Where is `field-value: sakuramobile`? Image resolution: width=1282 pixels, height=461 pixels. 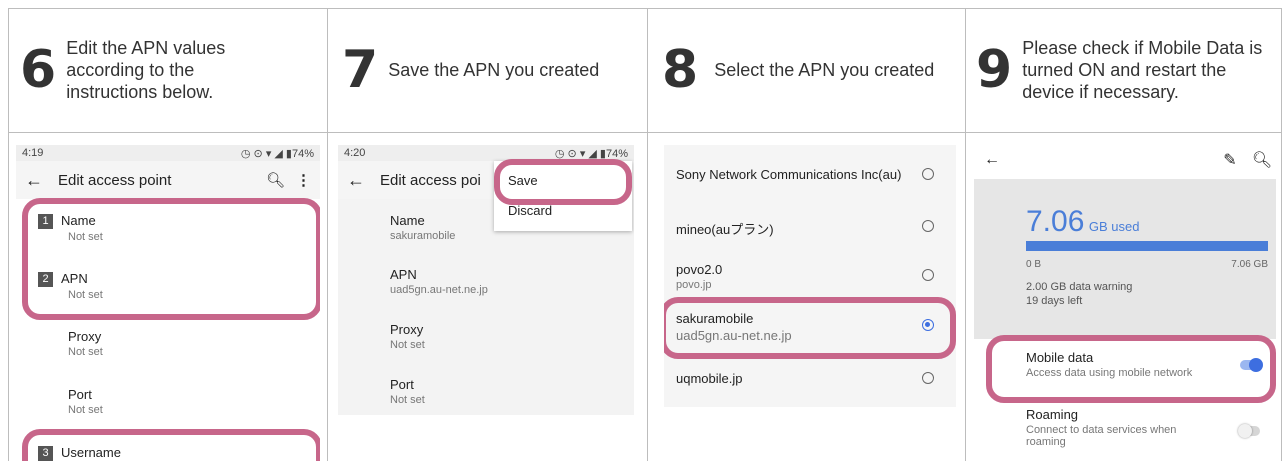
field-value: sakuramobile is located at coordinates (423, 236).